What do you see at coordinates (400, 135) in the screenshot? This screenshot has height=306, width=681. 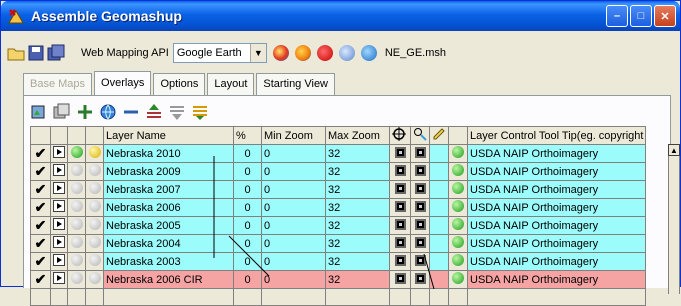 I see `col-header-crosshair` at bounding box center [400, 135].